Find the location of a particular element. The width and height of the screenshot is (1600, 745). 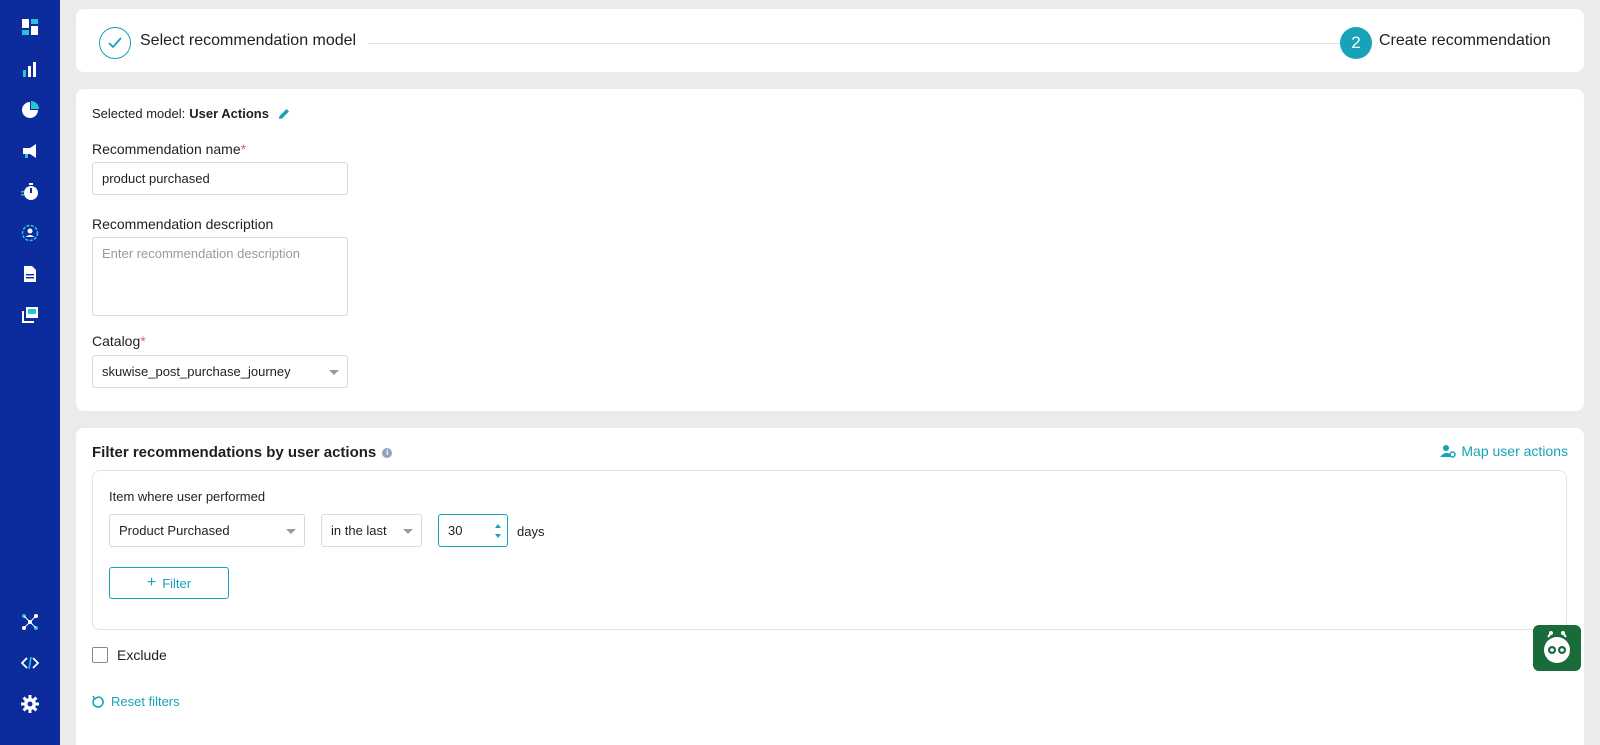

gallery-stack-icon is located at coordinates (30, 315).